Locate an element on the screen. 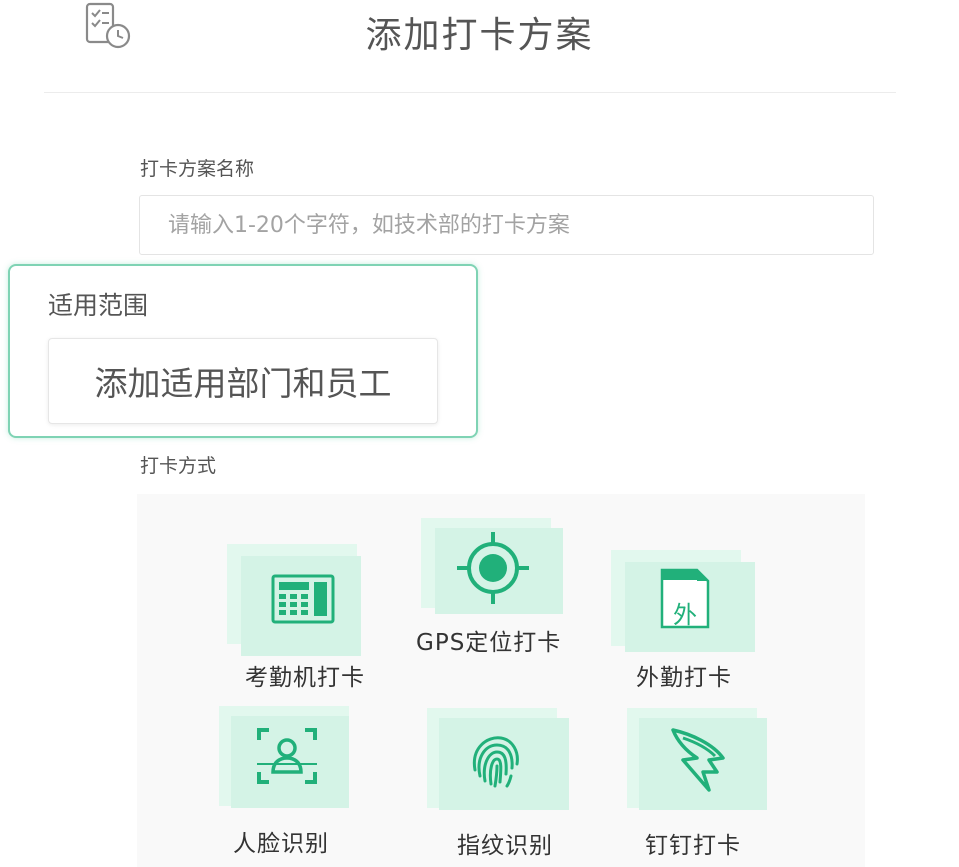 This screenshot has height=867, width=959. method-label-face: 人脸识别 is located at coordinates (281, 844).